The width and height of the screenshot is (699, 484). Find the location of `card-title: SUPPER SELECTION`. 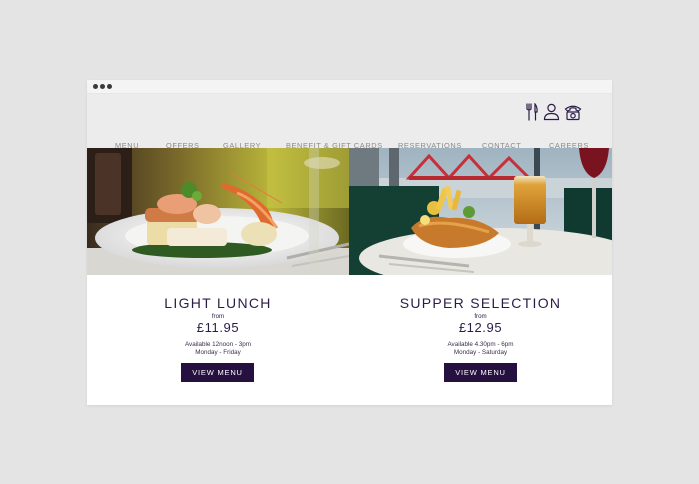

card-title: SUPPER SELECTION is located at coordinates (480, 303).